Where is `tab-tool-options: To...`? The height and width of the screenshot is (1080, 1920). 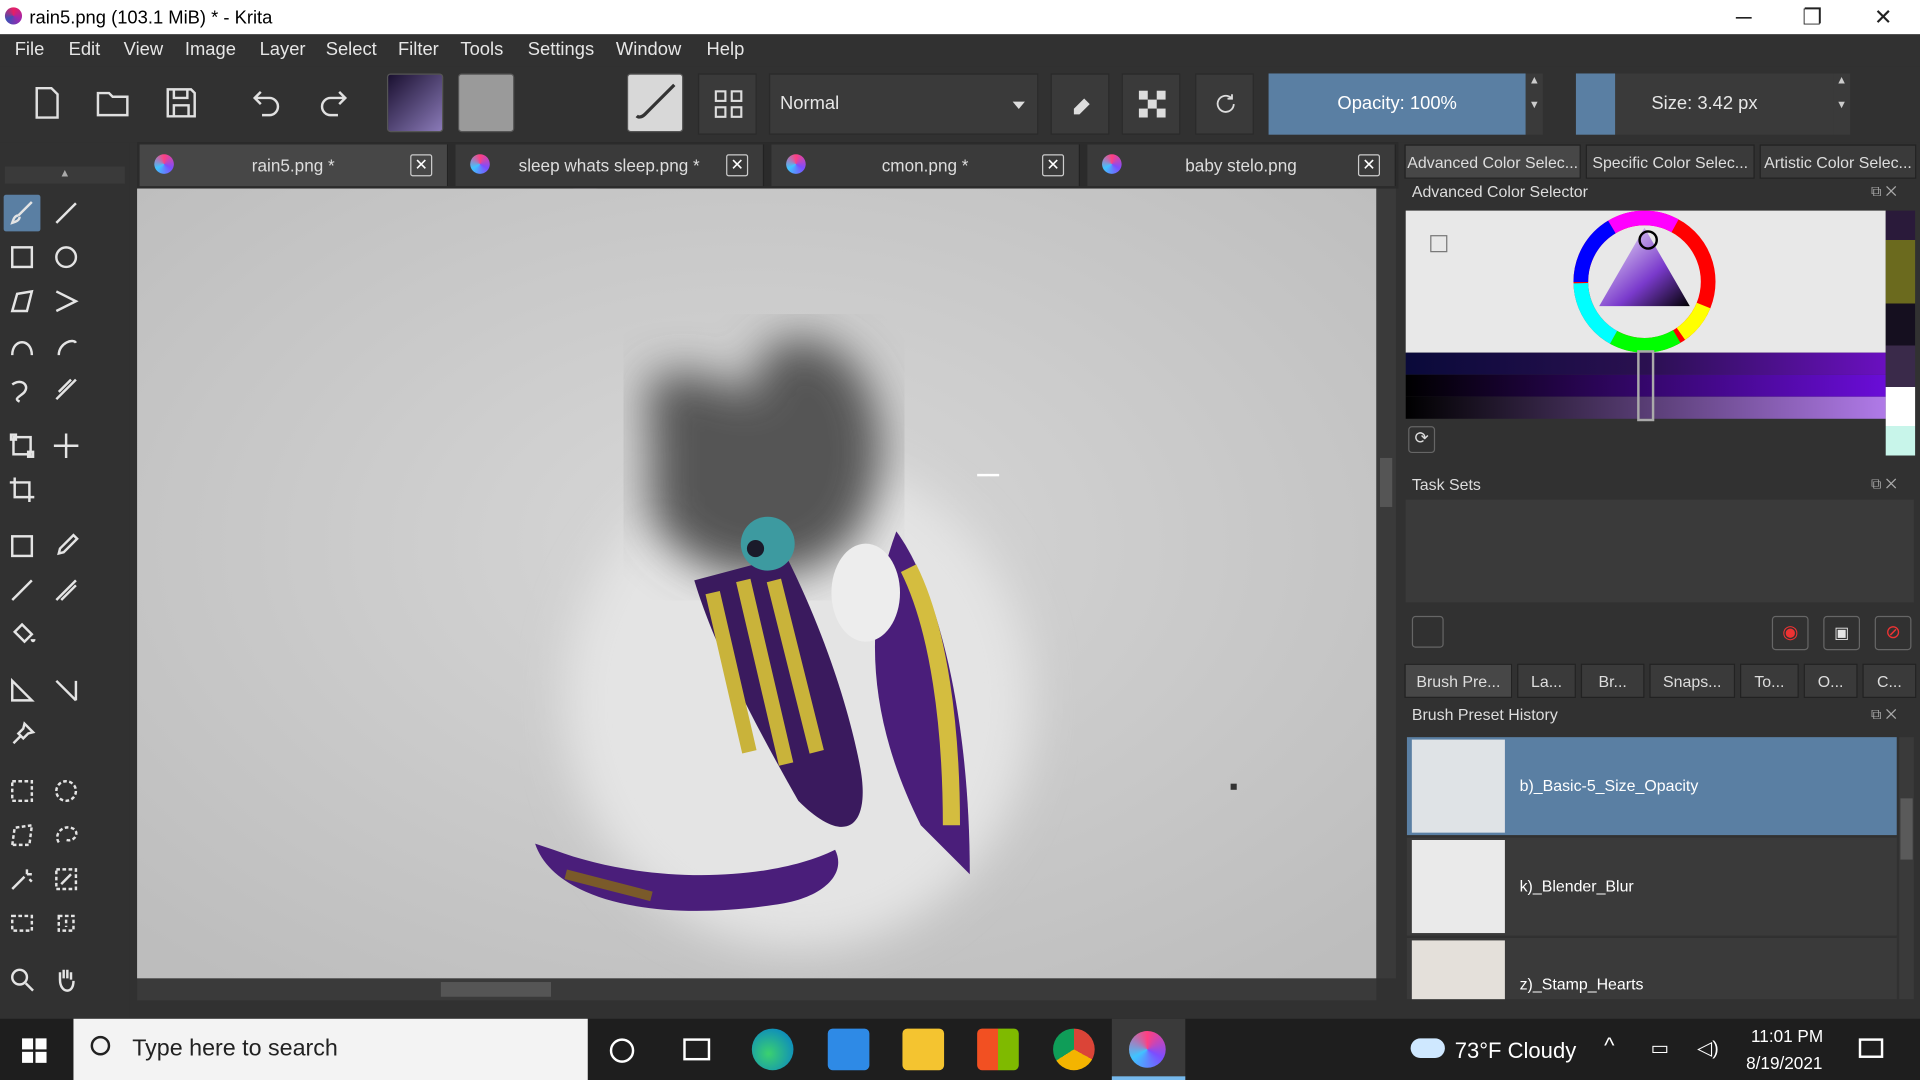
tab-tool-options: To... is located at coordinates (1769, 680).